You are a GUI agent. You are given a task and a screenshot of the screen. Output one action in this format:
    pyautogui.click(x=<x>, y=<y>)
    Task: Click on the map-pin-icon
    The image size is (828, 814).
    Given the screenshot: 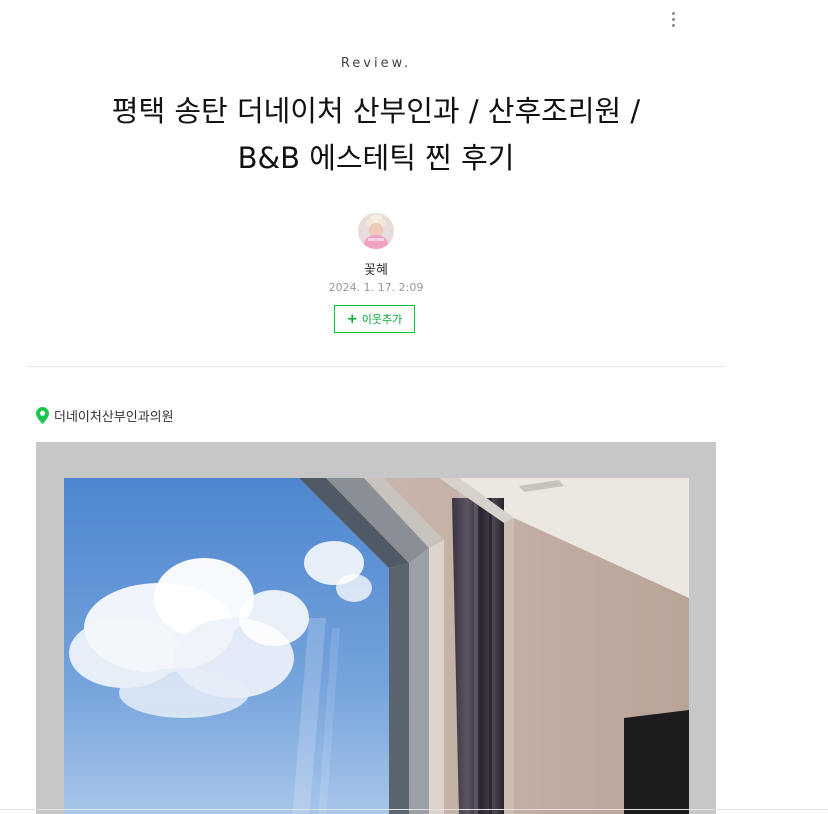 What is the action you would take?
    pyautogui.click(x=42, y=415)
    